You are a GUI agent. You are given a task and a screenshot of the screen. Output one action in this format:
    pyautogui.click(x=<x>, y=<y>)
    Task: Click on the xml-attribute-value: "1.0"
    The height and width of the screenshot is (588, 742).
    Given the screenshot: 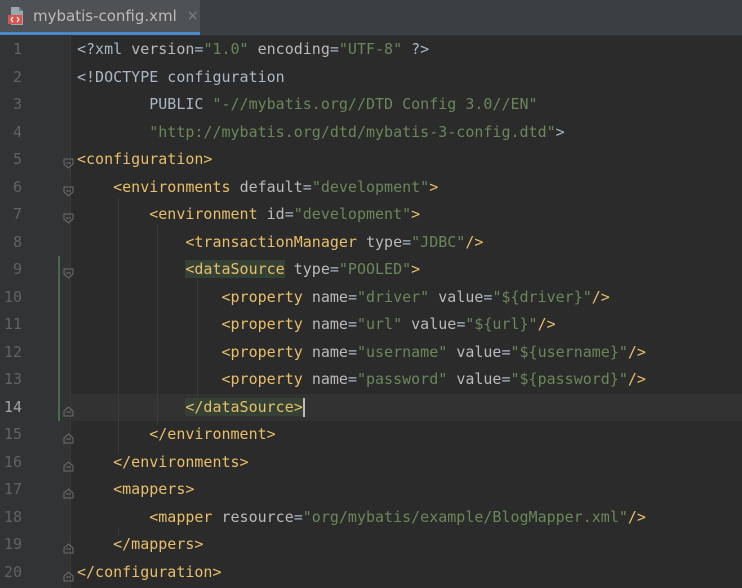 What is the action you would take?
    pyautogui.click(x=226, y=49)
    